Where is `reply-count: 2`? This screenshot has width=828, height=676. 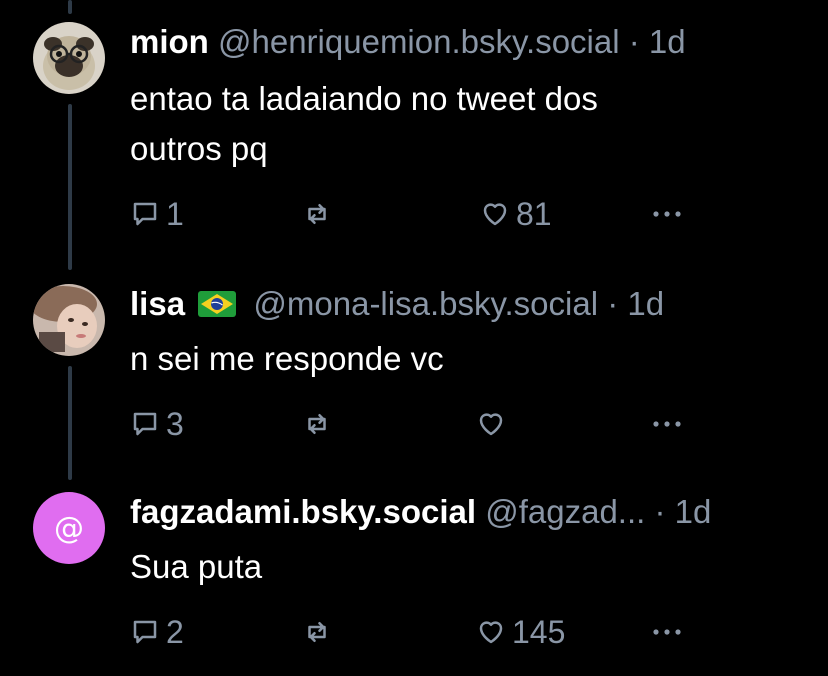 reply-count: 2 is located at coordinates (175, 631).